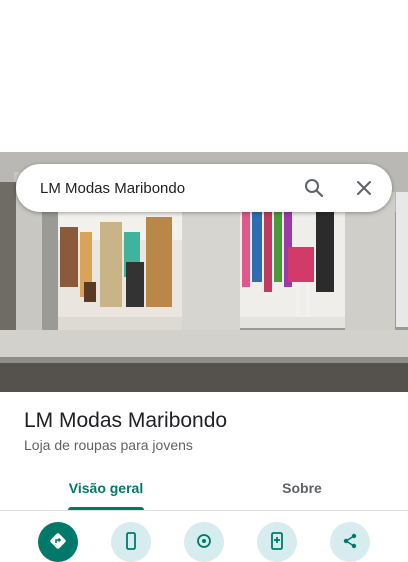 The height and width of the screenshot is (562, 408). Describe the element at coordinates (204, 538) in the screenshot. I see `location-pin-icon` at that location.